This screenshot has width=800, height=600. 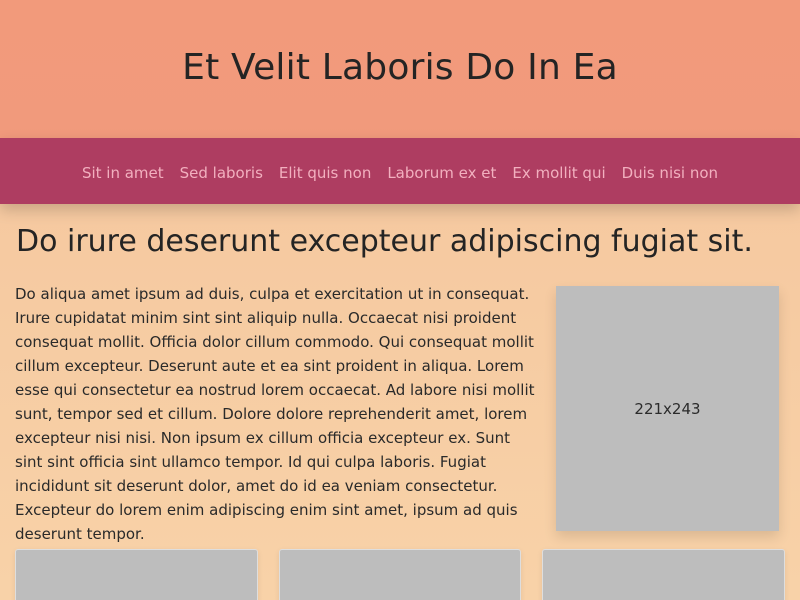 I want to click on image-placeholder-label: 221x243, so click(x=667, y=408).